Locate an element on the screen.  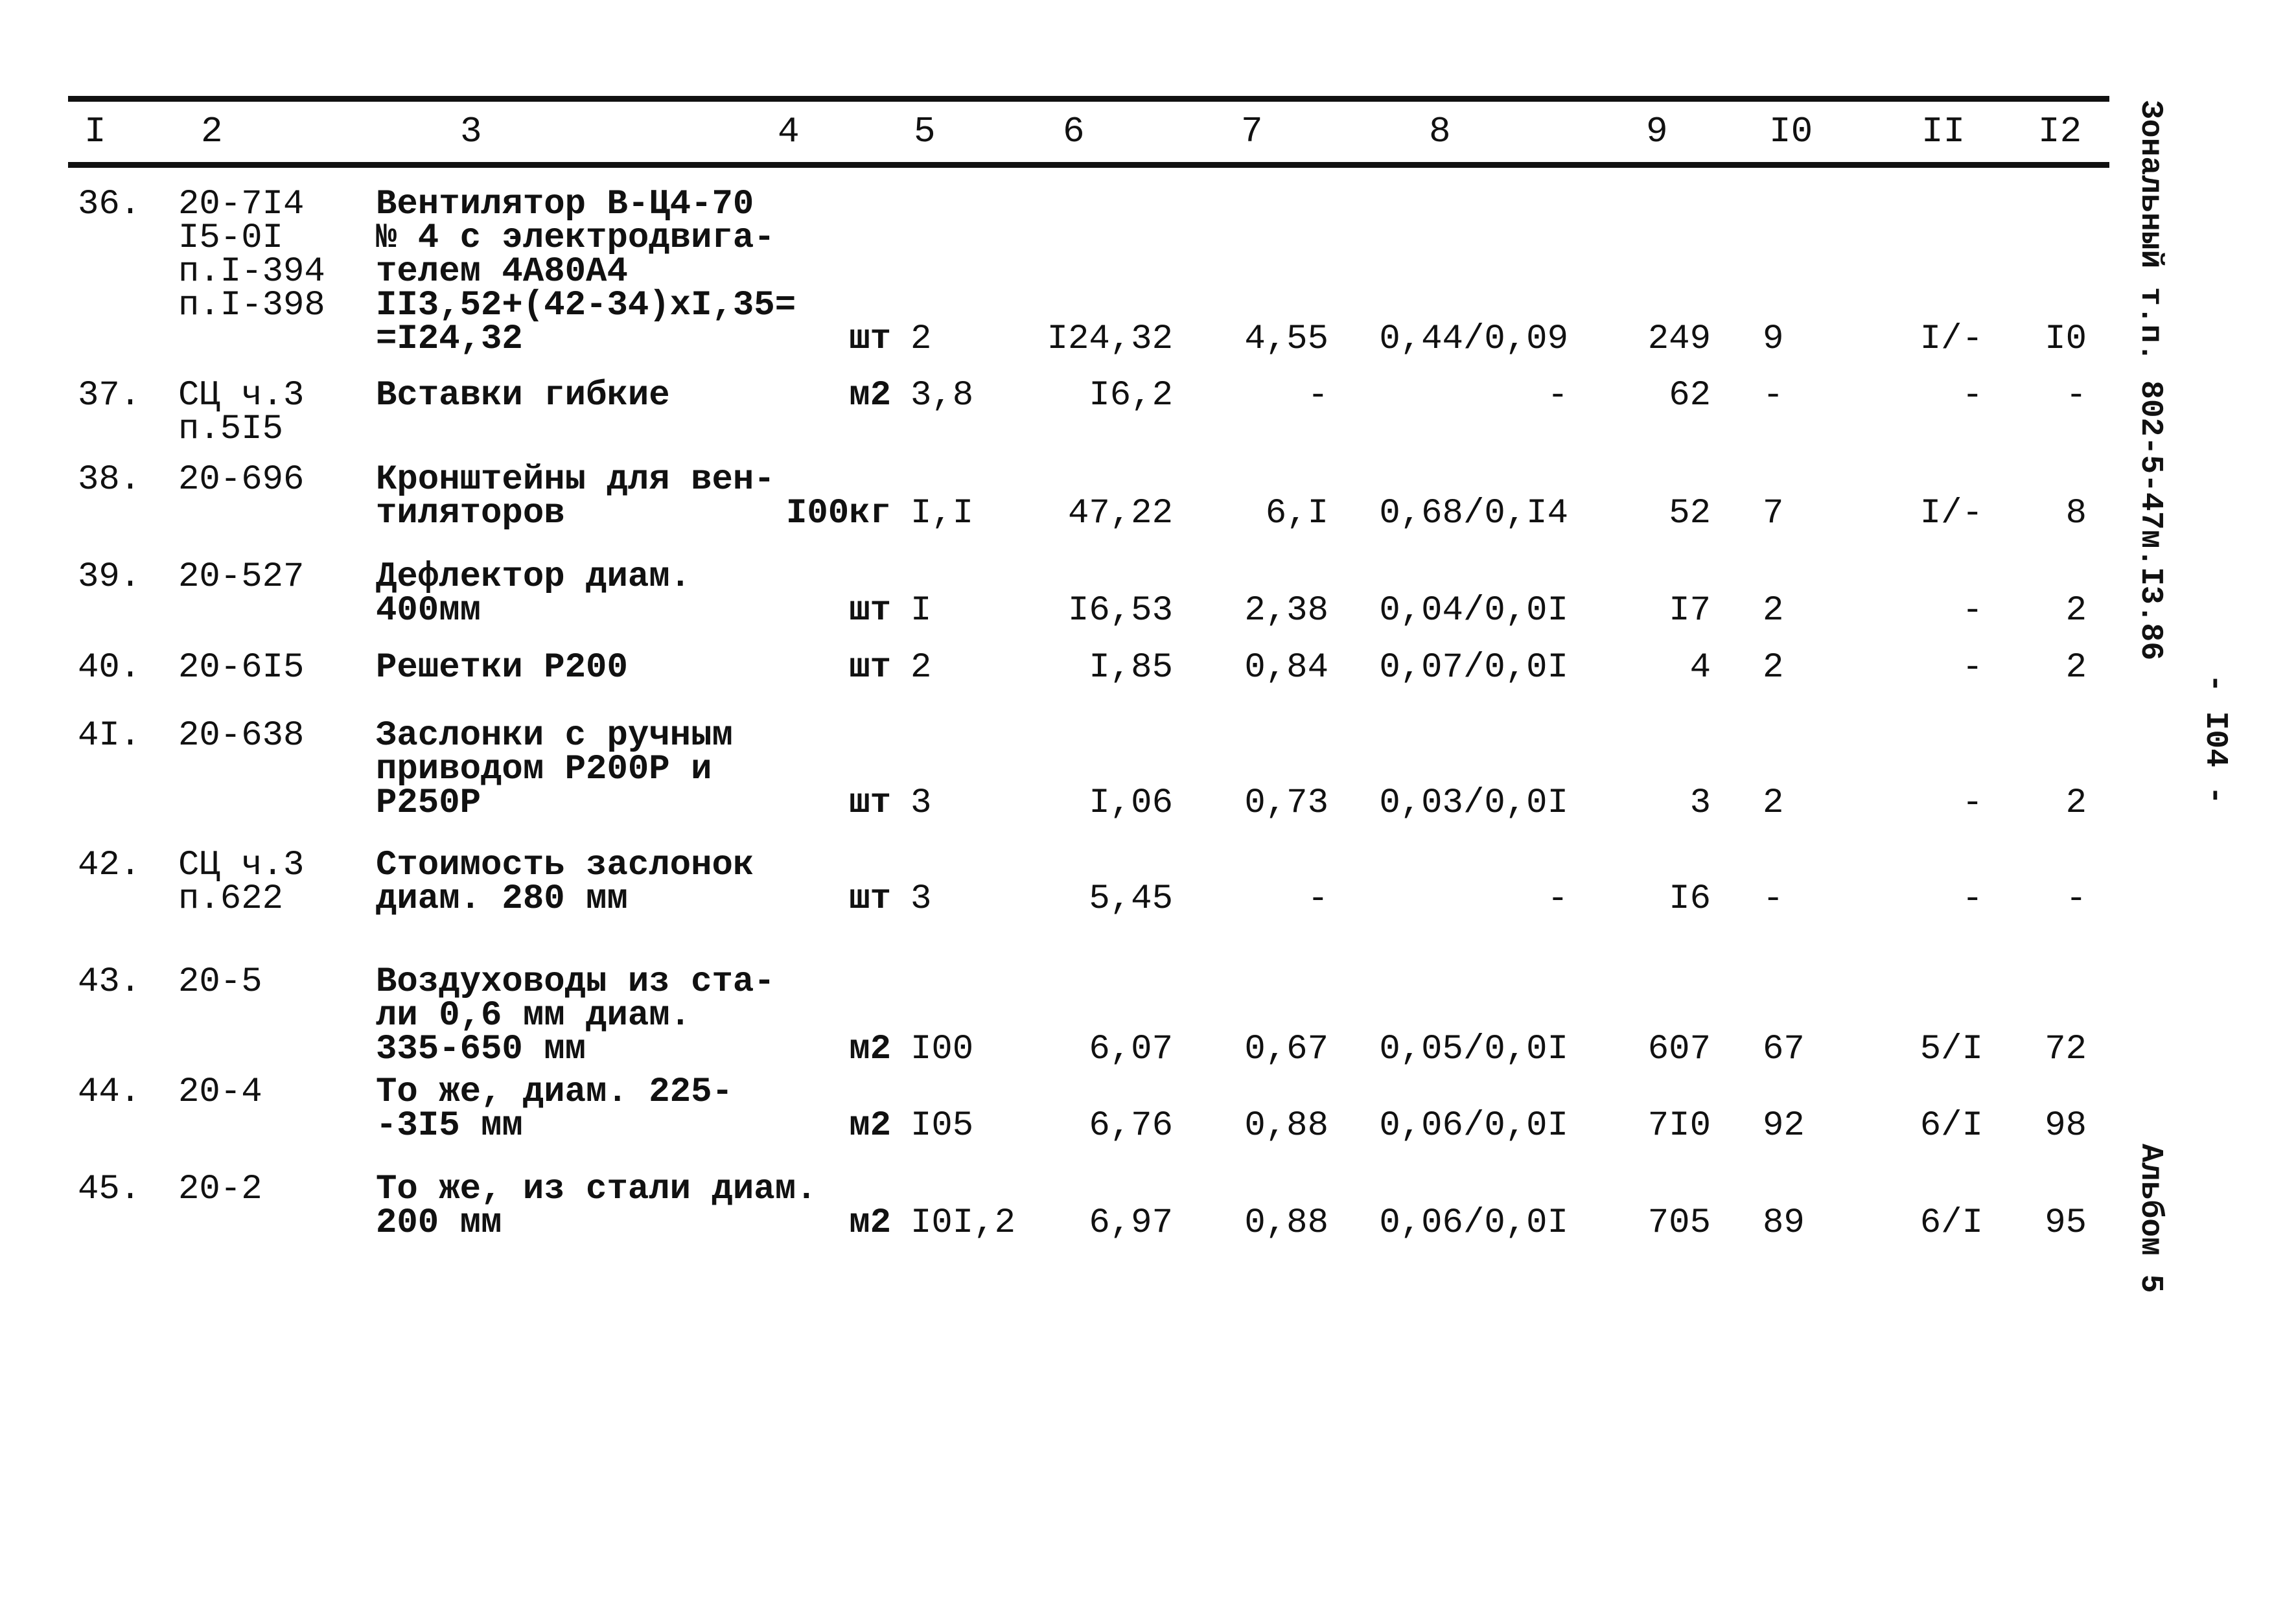
unit-cost: 6,97 is located at coordinates (1131, 1223).